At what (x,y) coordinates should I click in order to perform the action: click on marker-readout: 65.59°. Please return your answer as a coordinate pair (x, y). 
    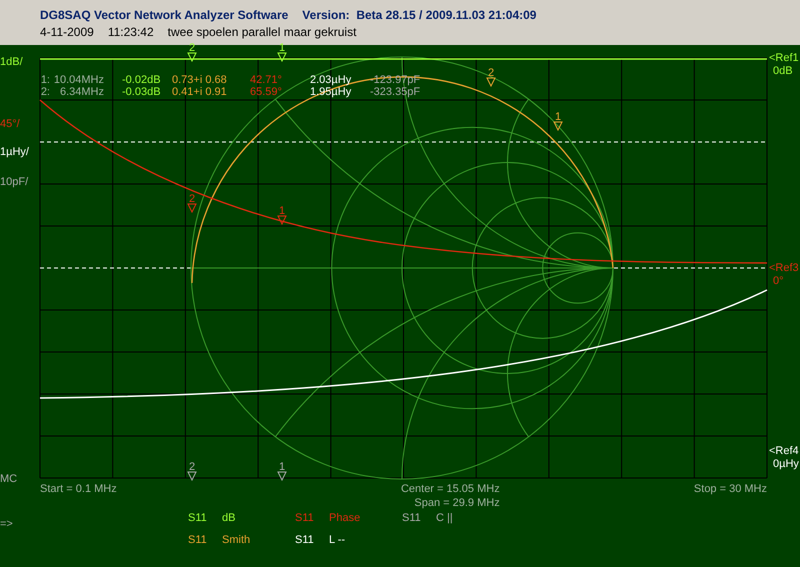
    Looking at the image, I should click on (266, 92).